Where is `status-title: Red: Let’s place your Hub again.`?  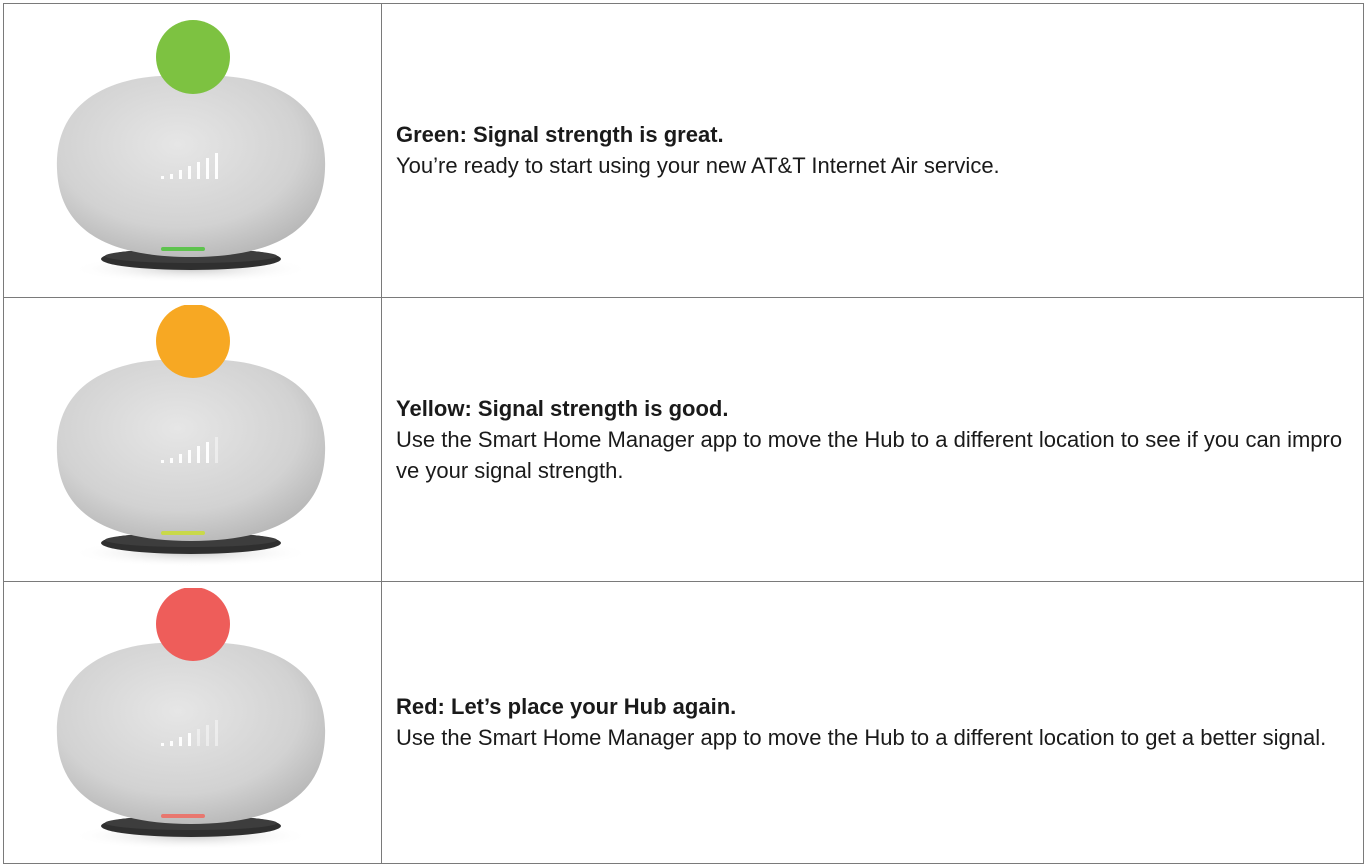
status-title: Red: Let’s place your Hub again. is located at coordinates (566, 706).